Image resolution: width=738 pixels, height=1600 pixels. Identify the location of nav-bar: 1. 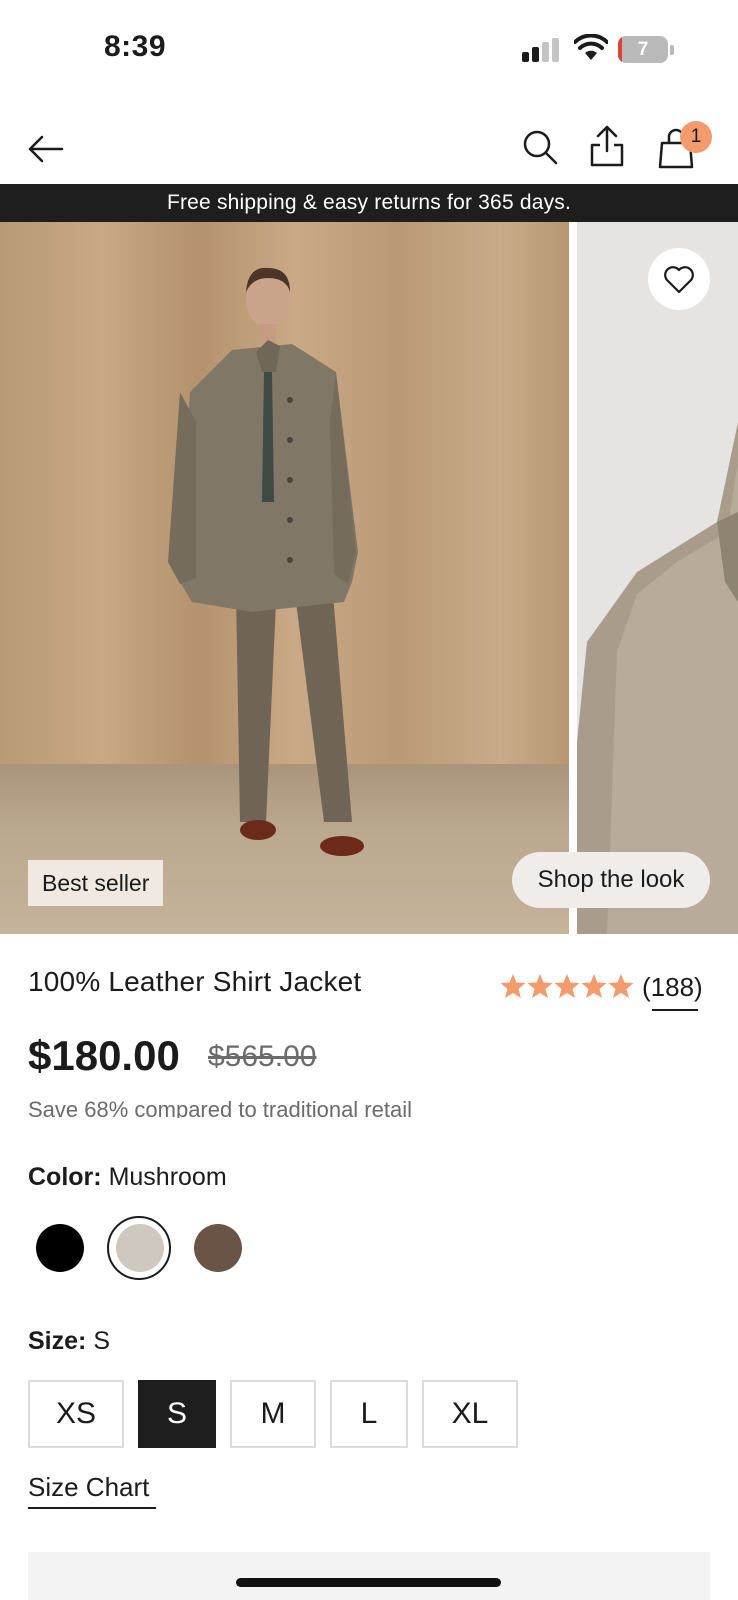
(369, 150).